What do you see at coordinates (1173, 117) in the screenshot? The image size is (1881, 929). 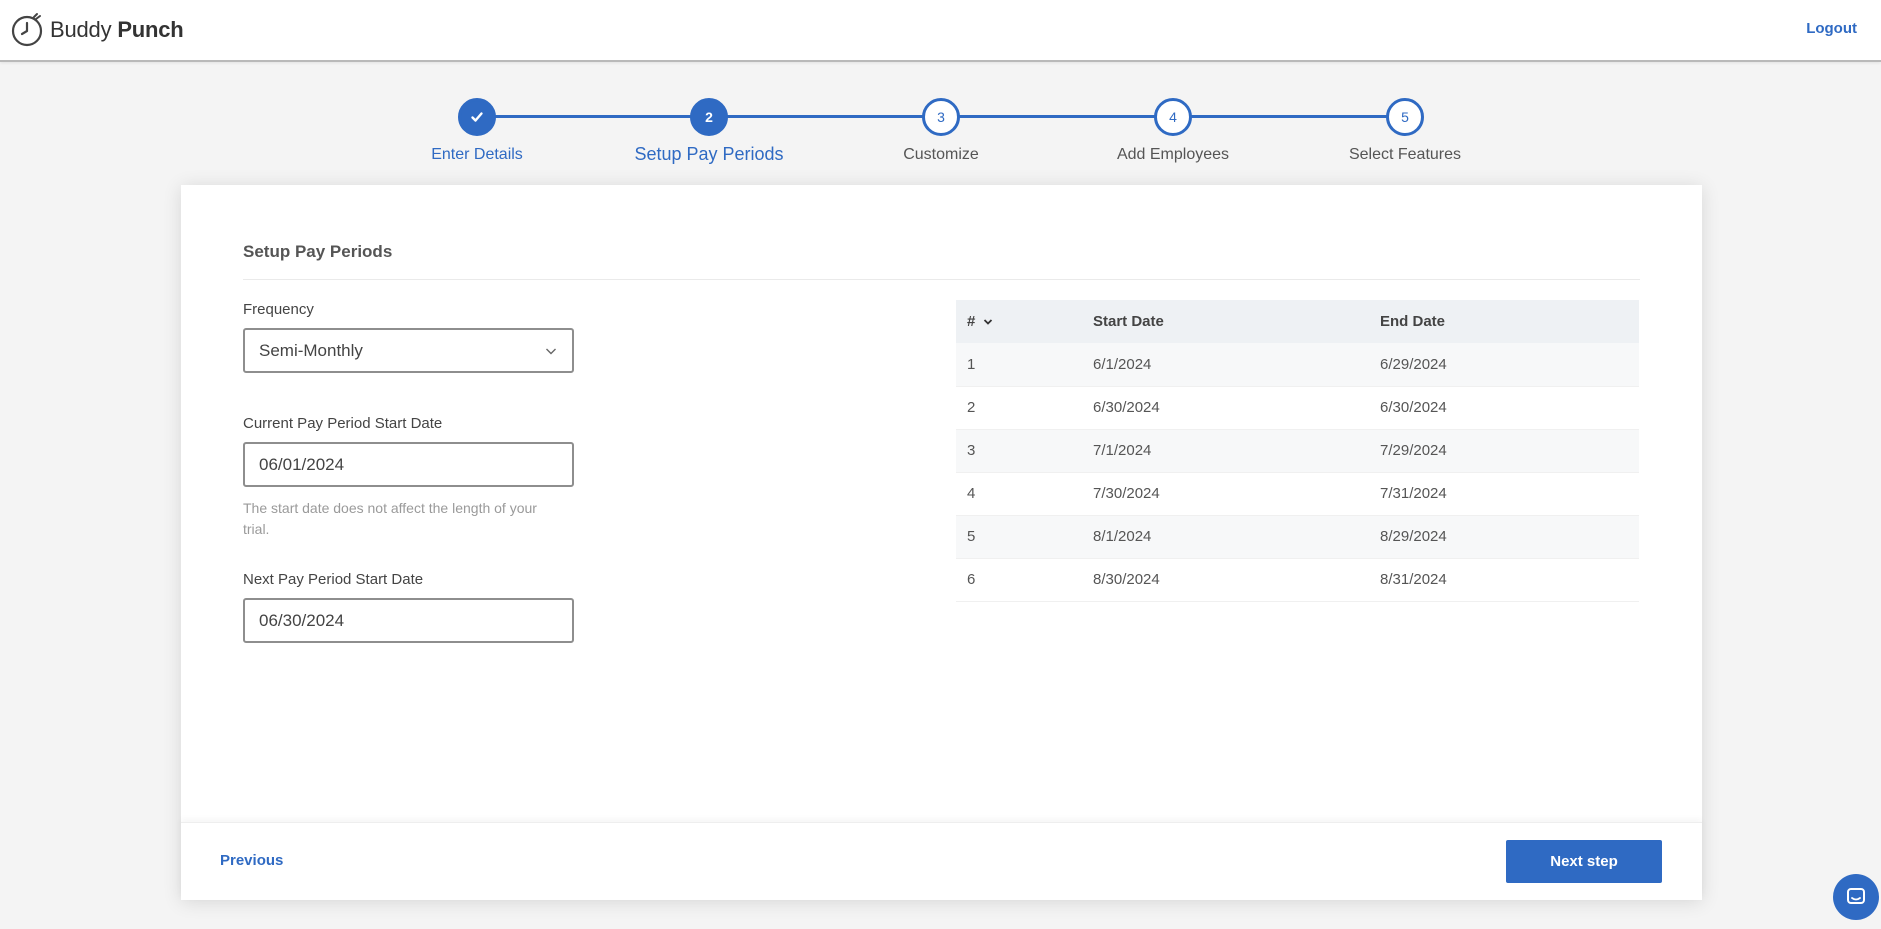 I see `step-4-circle: 4` at bounding box center [1173, 117].